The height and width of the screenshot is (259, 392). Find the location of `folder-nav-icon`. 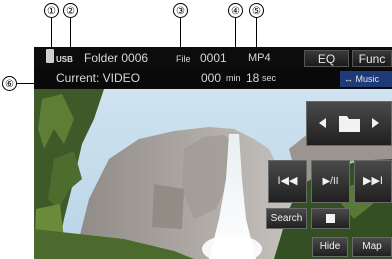

folder-nav-icon is located at coordinates (349, 124).